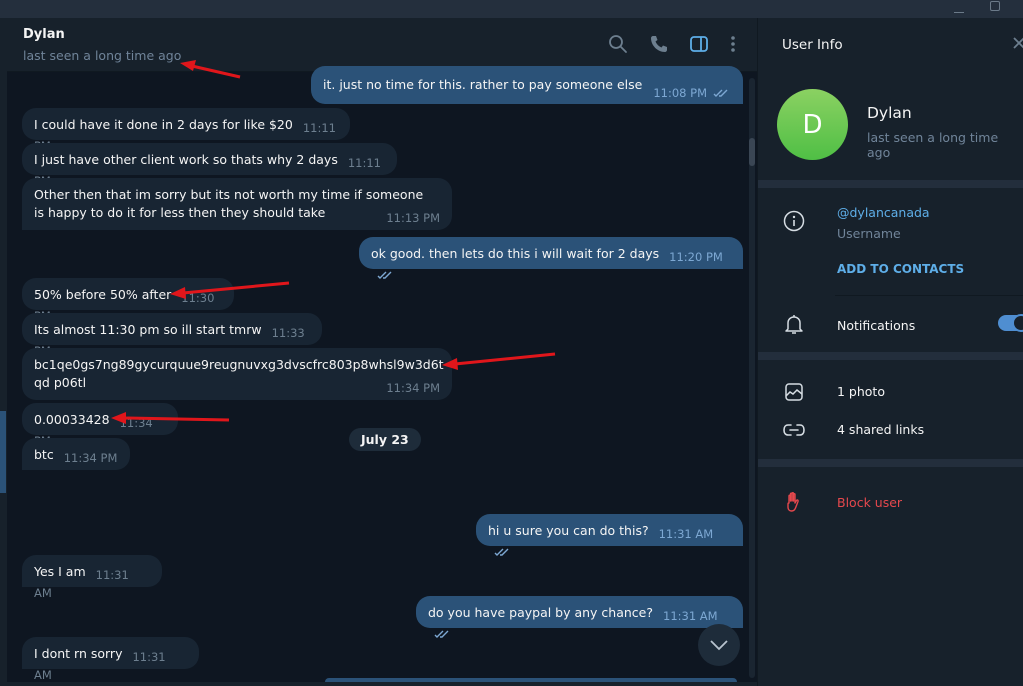  I want to click on search-icon, so click(618, 44).